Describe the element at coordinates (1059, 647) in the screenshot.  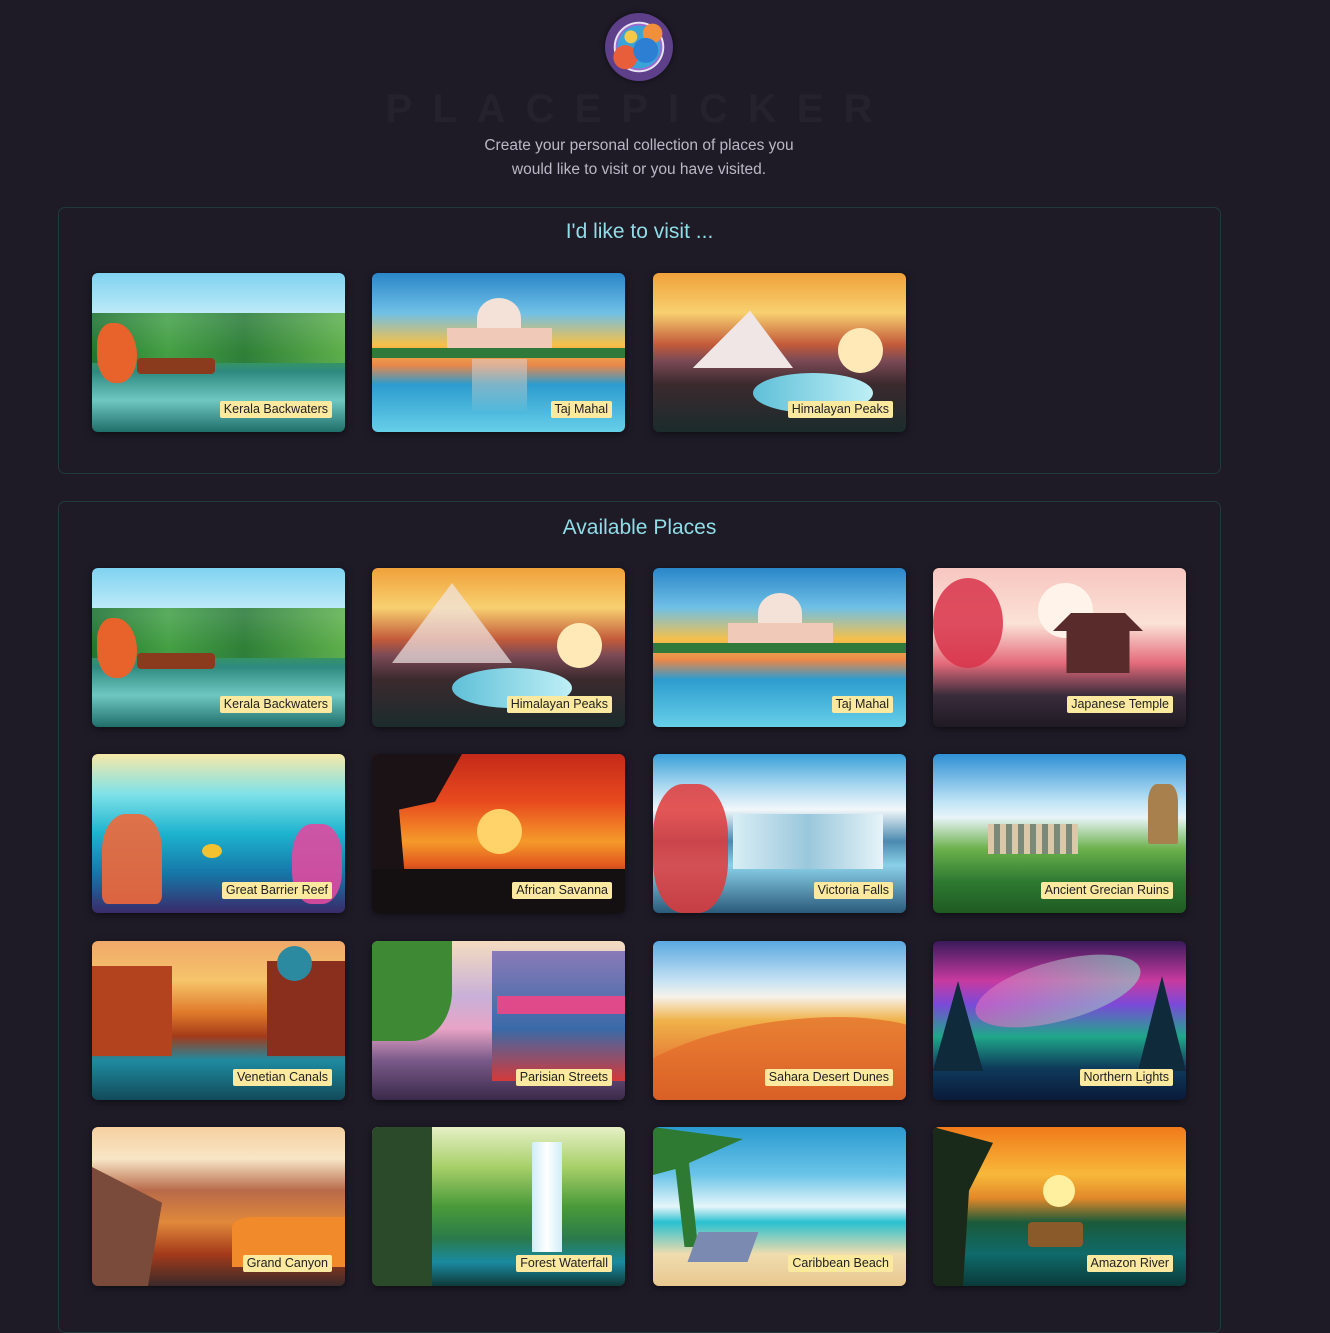
I see `place-card-japanese-temple: Japanese Temple` at that location.